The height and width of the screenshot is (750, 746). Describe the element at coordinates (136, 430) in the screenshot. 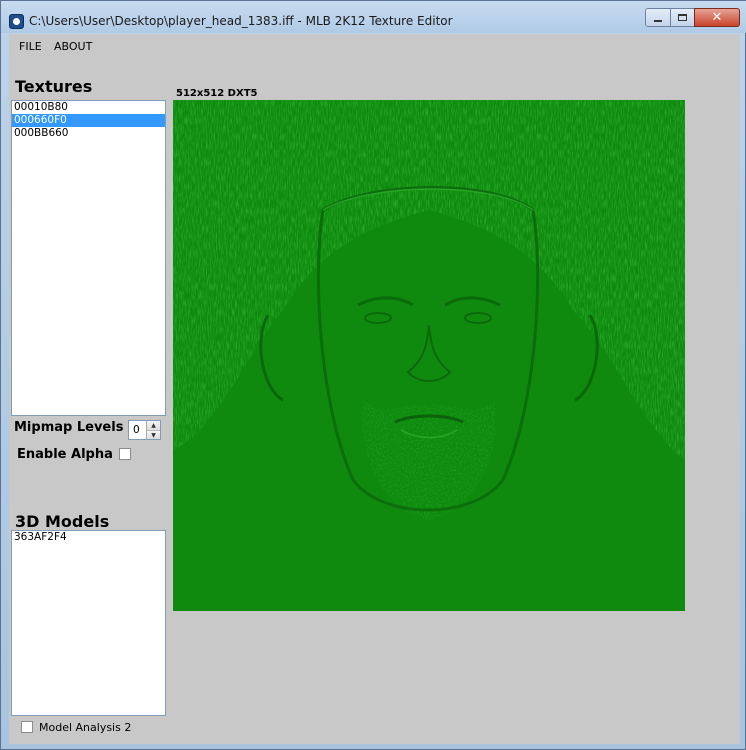

I see `mipmap-value: 0` at that location.